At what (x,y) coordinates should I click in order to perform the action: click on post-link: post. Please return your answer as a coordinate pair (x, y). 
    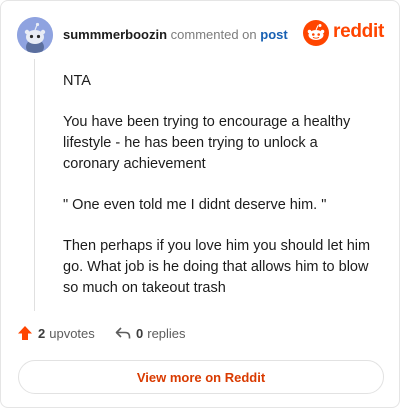
    Looking at the image, I should click on (273, 34).